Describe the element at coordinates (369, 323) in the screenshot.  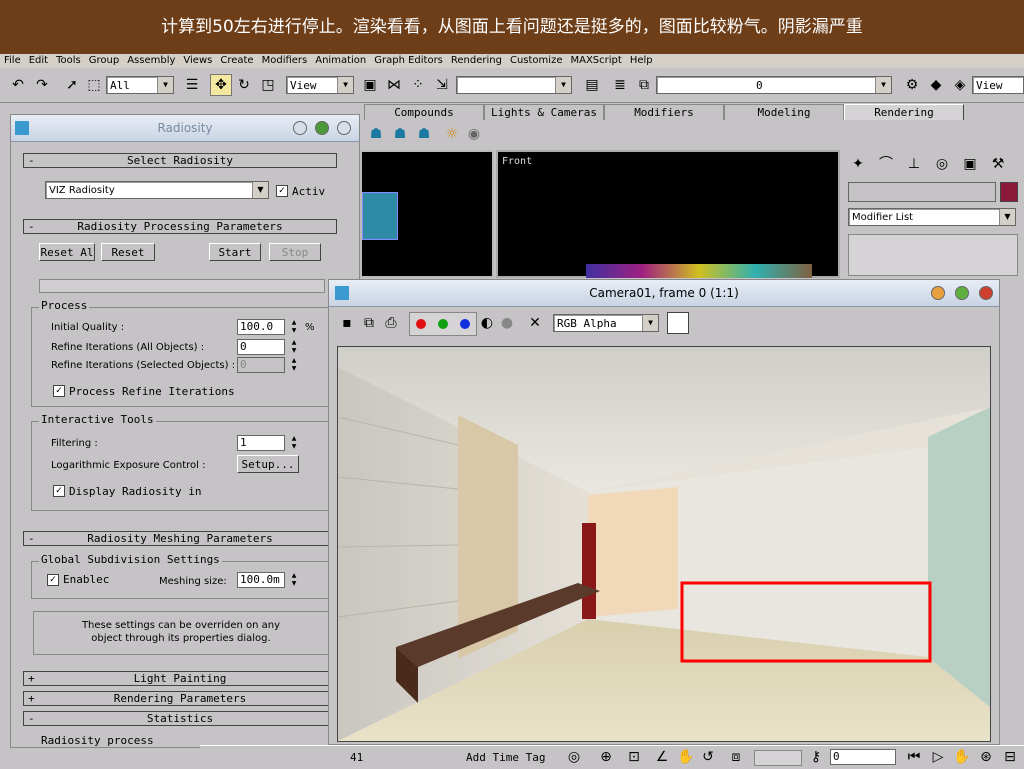
I see `clone-icon: ⧉` at that location.